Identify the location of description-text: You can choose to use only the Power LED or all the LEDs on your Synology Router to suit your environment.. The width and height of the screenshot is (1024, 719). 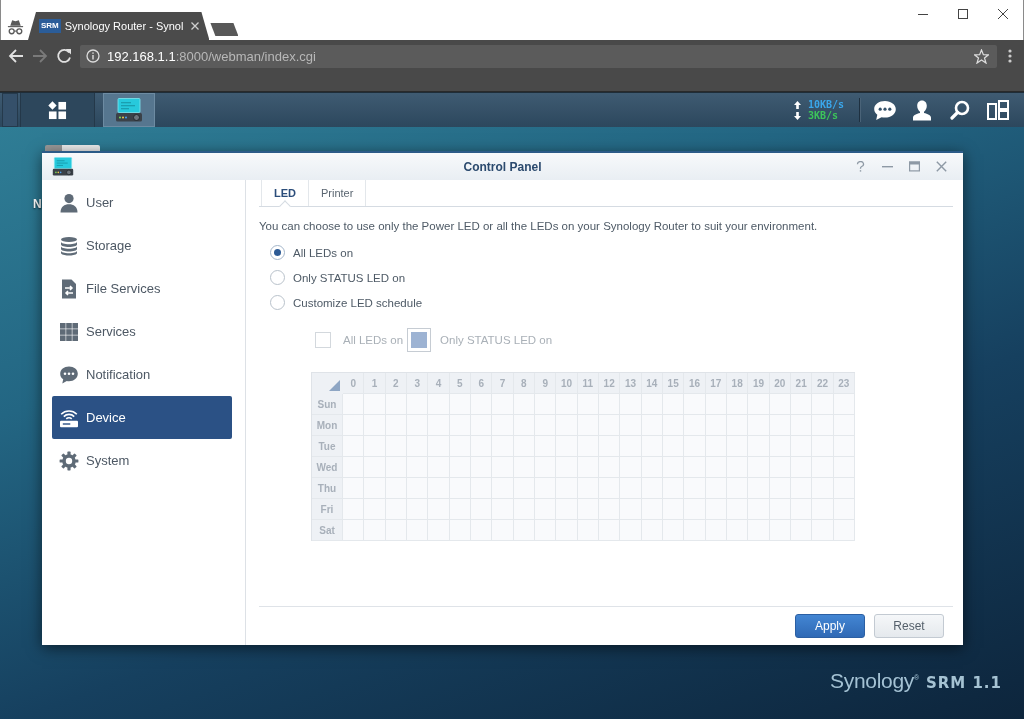
(539, 226).